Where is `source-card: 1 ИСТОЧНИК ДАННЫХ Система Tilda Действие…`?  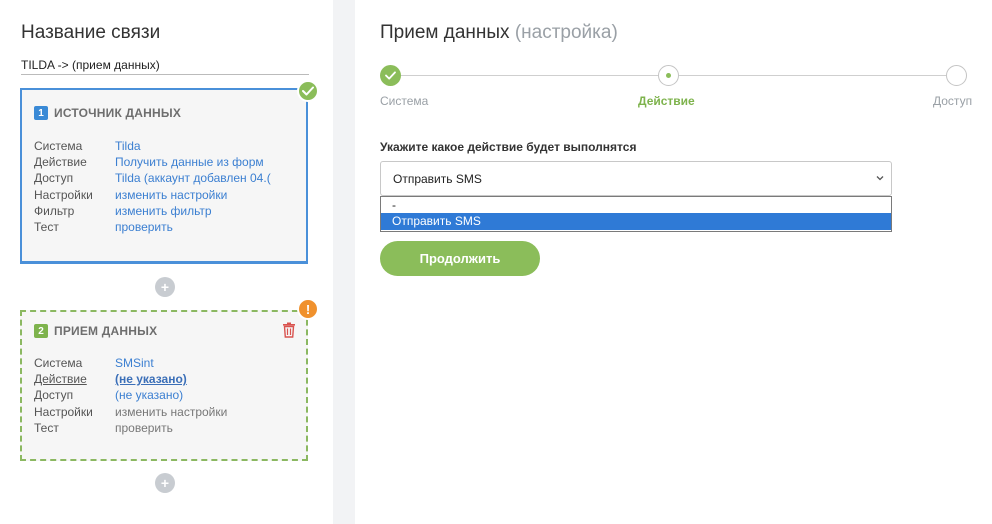
source-card: 1 ИСТОЧНИК ДАННЫХ Система Tilda Действие… is located at coordinates (164, 176).